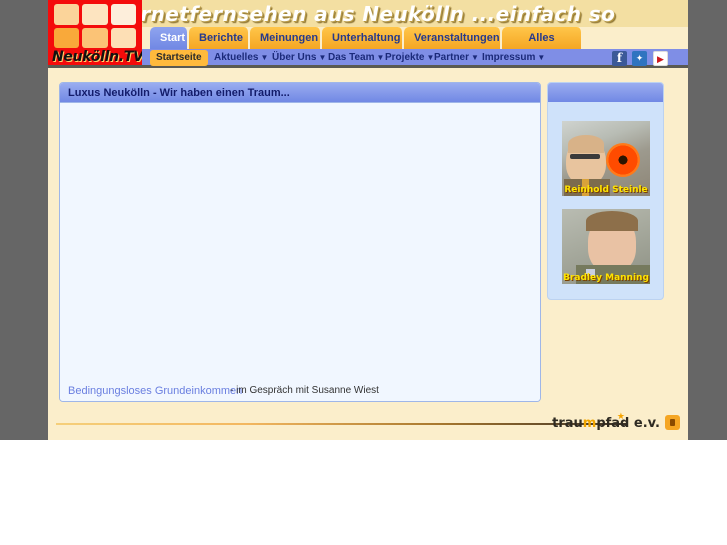 The width and height of the screenshot is (727, 545). What do you see at coordinates (405, 57) in the screenshot?
I see `subitem-projekte-label: Projekte` at bounding box center [405, 57].